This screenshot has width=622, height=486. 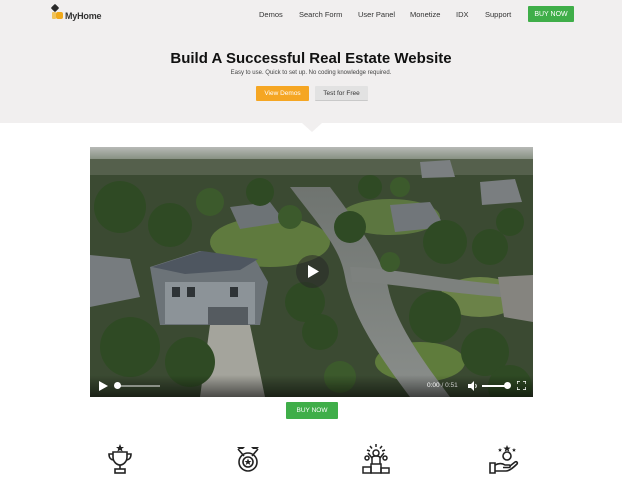 What do you see at coordinates (341, 93) in the screenshot?
I see `test-for-free-button: Test for Free` at bounding box center [341, 93].